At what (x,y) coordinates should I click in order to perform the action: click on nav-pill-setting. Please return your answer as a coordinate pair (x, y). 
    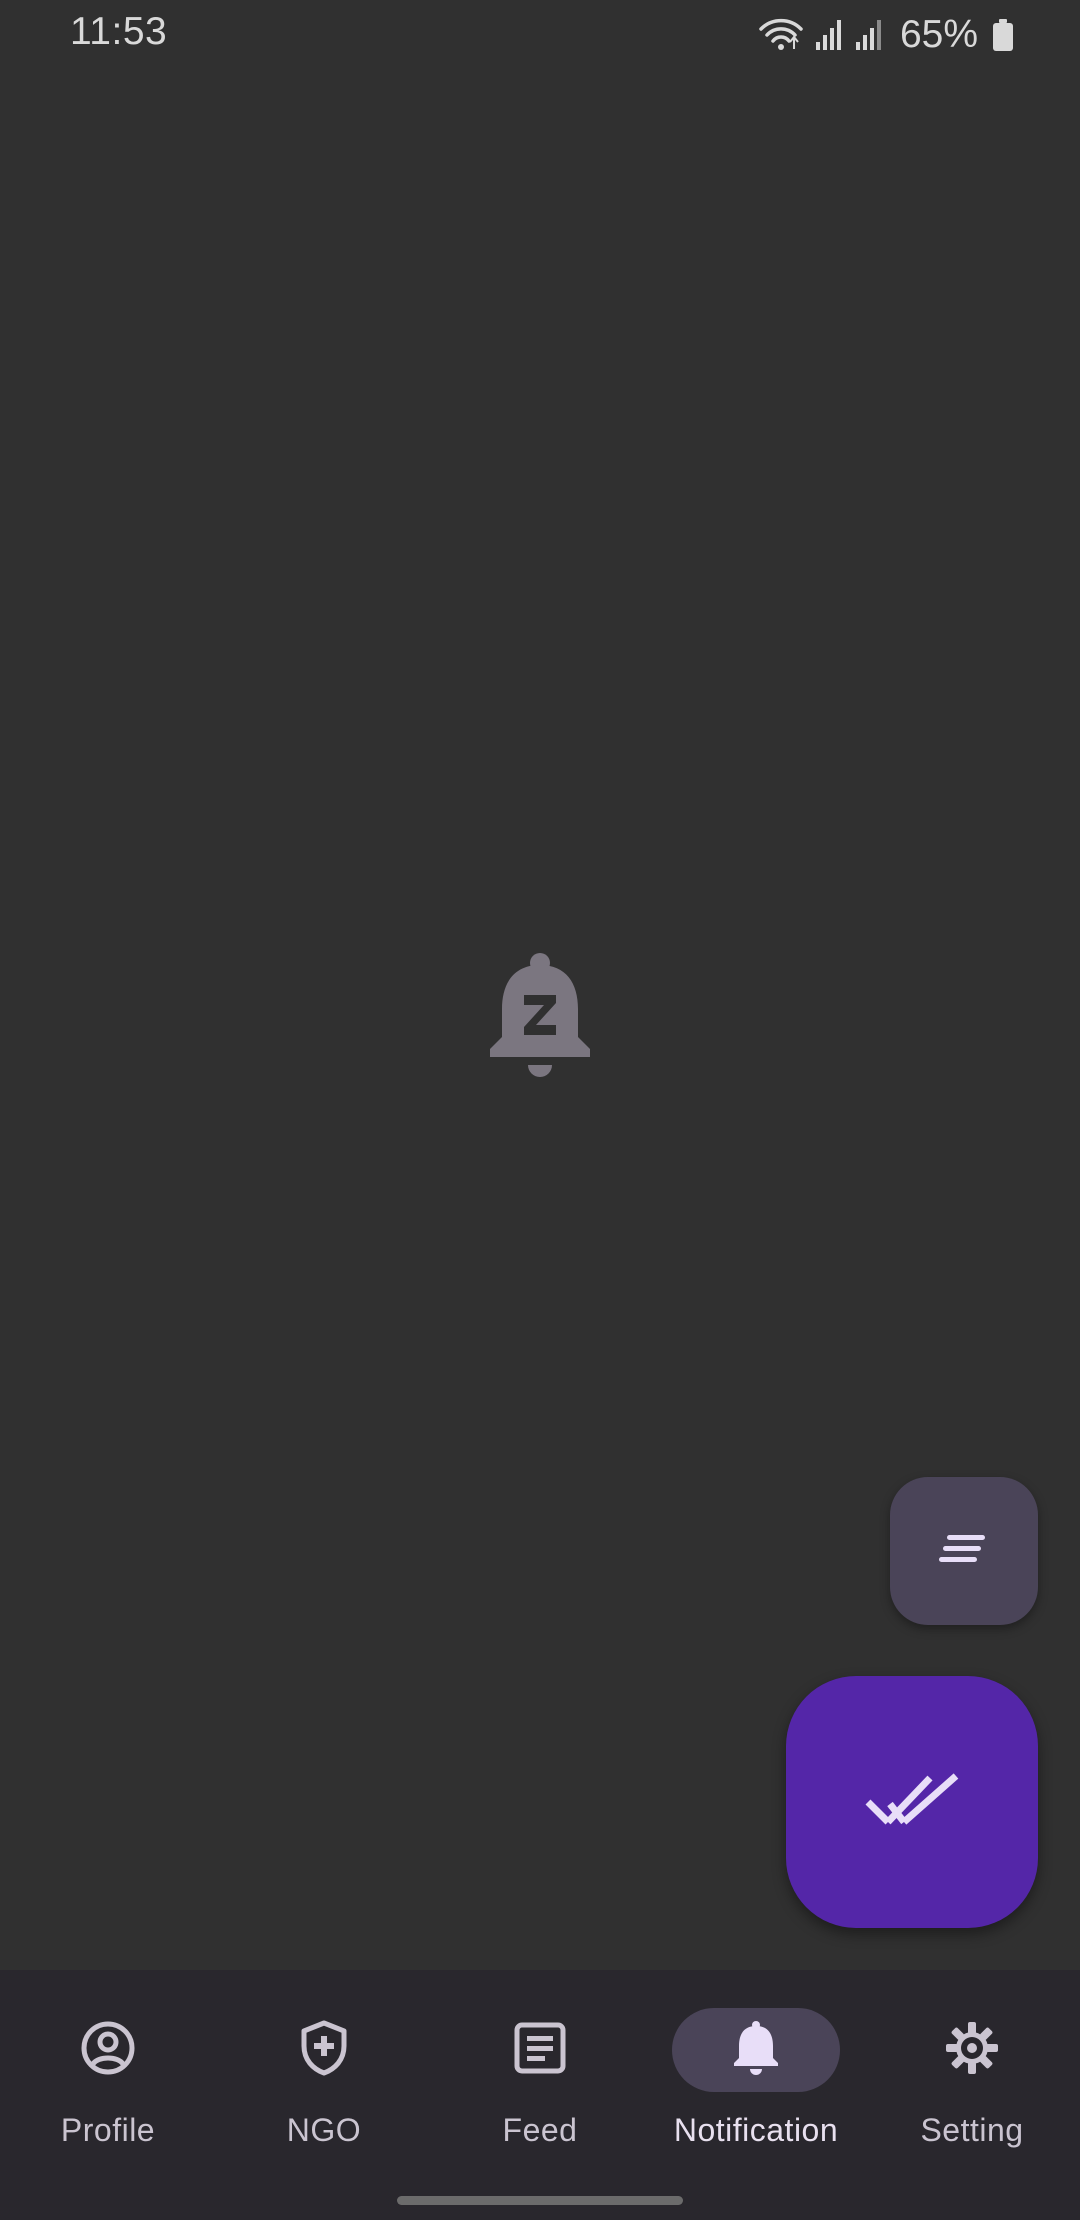
    Looking at the image, I should click on (972, 2050).